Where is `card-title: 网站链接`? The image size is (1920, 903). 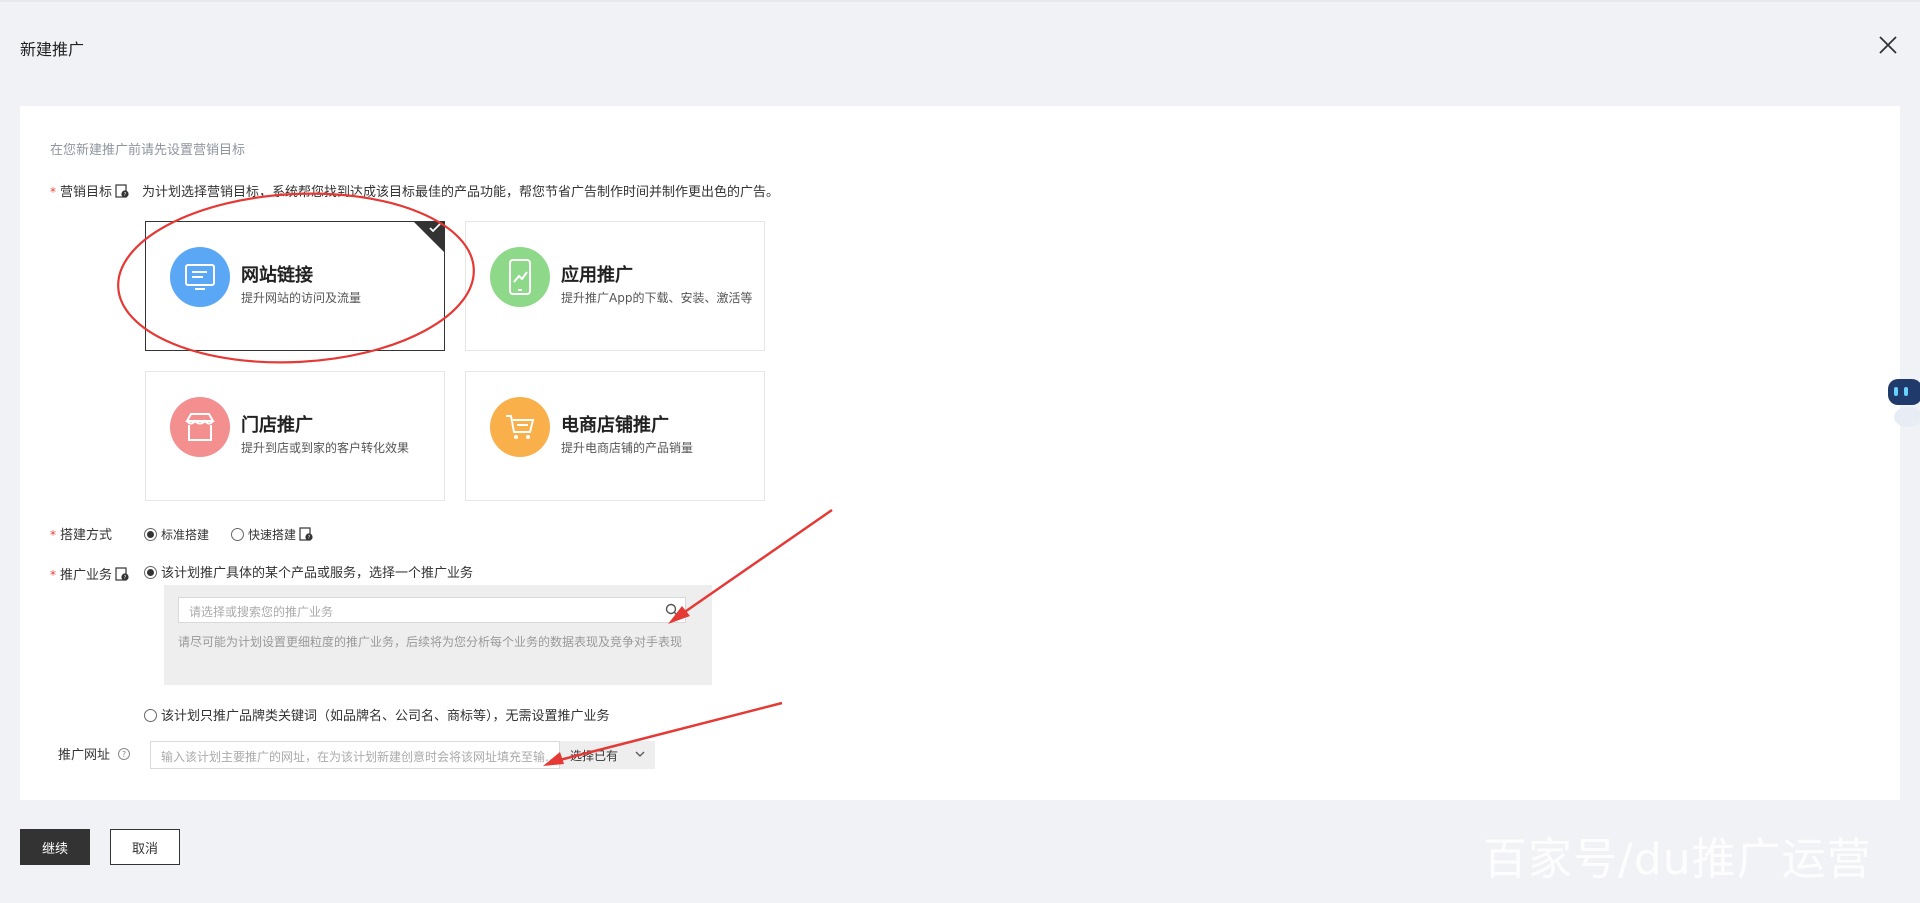
card-title: 网站链接 is located at coordinates (277, 275).